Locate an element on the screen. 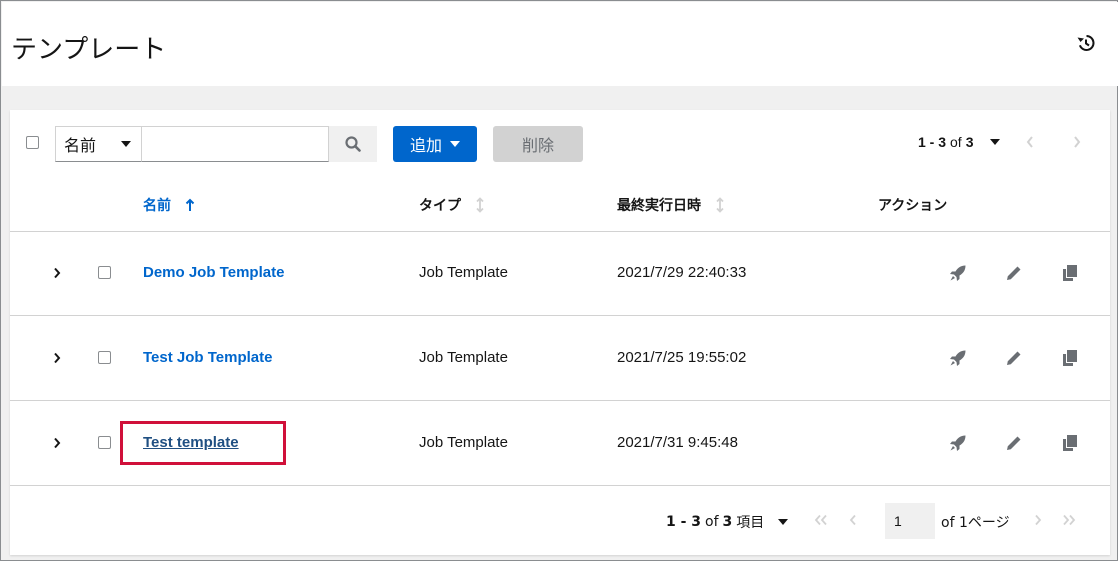 This screenshot has width=1118, height=561. top-pagination-toggle: 1 - 3 of 3 is located at coordinates (959, 142).